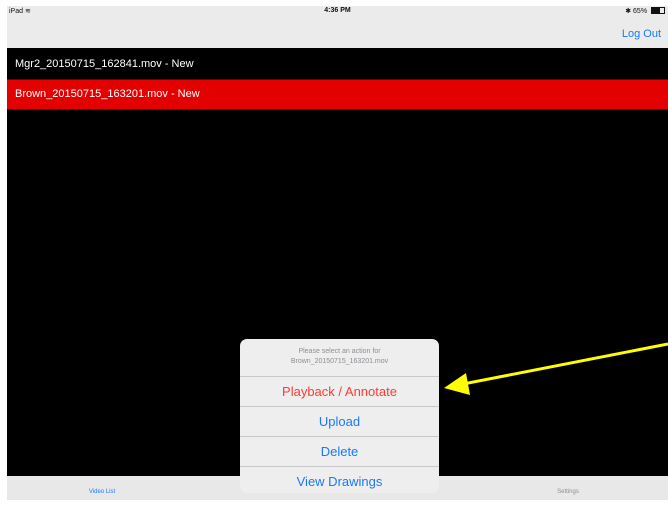 This screenshot has height=506, width=668. Describe the element at coordinates (102, 492) in the screenshot. I see `tab-video-list: Video List` at that location.